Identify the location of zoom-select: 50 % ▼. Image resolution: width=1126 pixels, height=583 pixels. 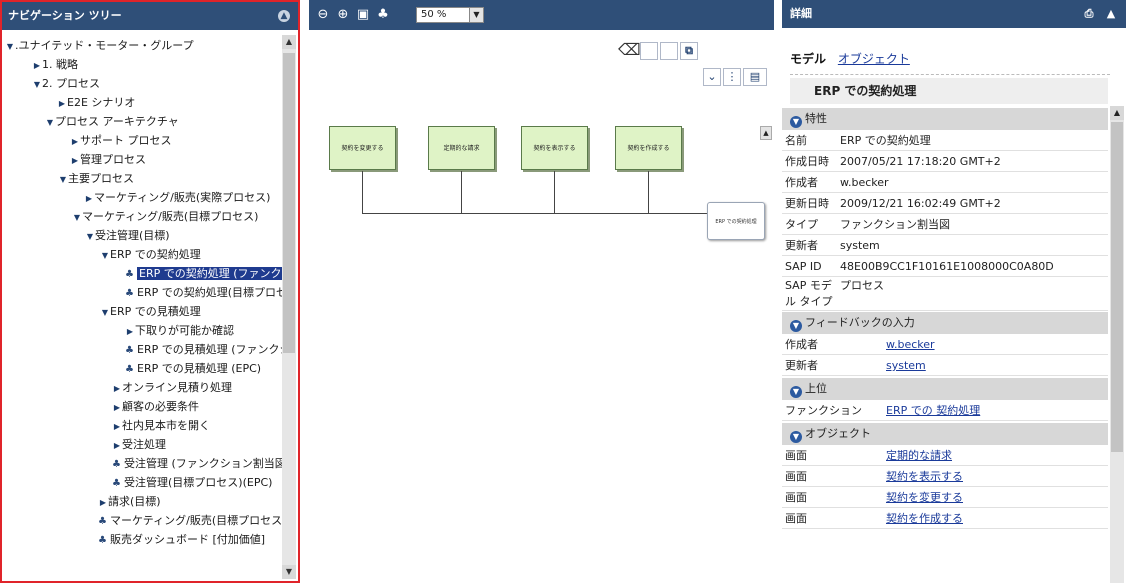
(450, 15).